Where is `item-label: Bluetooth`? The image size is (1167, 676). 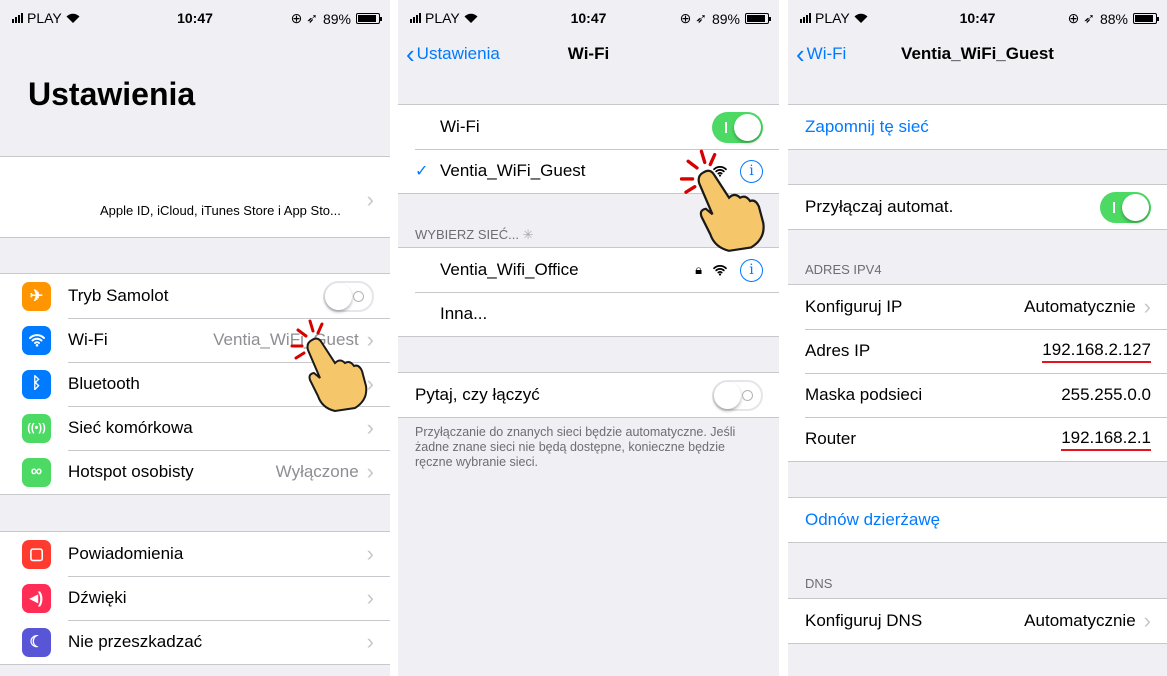 item-label: Bluetooth is located at coordinates (104, 383).